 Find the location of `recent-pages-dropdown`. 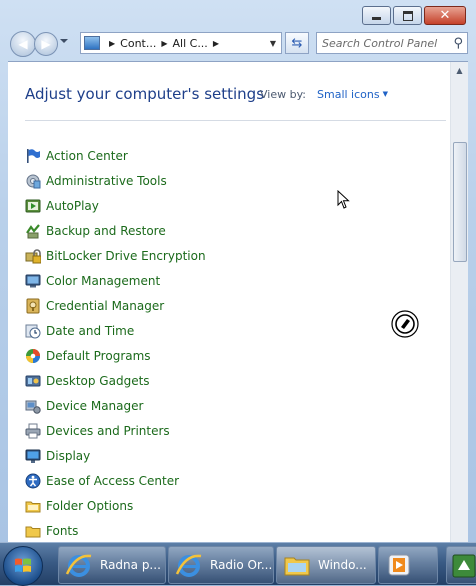

recent-pages-dropdown is located at coordinates (64, 41).